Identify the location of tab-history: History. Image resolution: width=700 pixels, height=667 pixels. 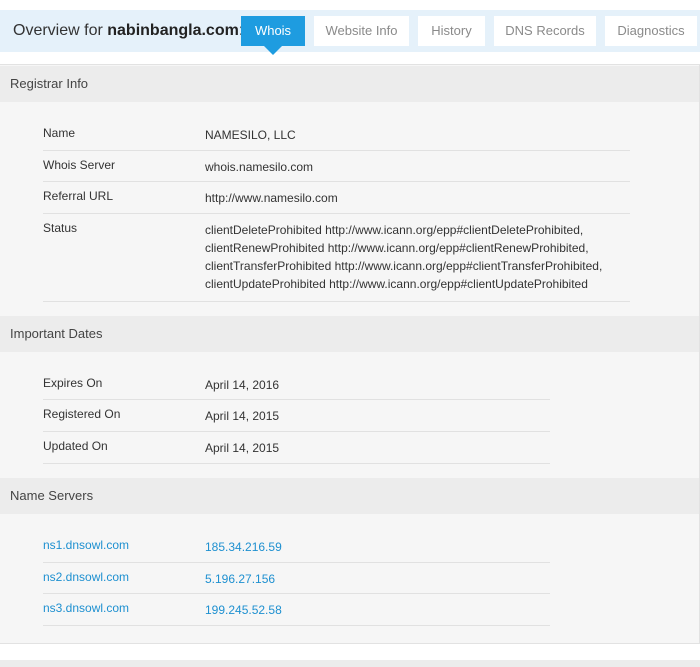
(451, 31).